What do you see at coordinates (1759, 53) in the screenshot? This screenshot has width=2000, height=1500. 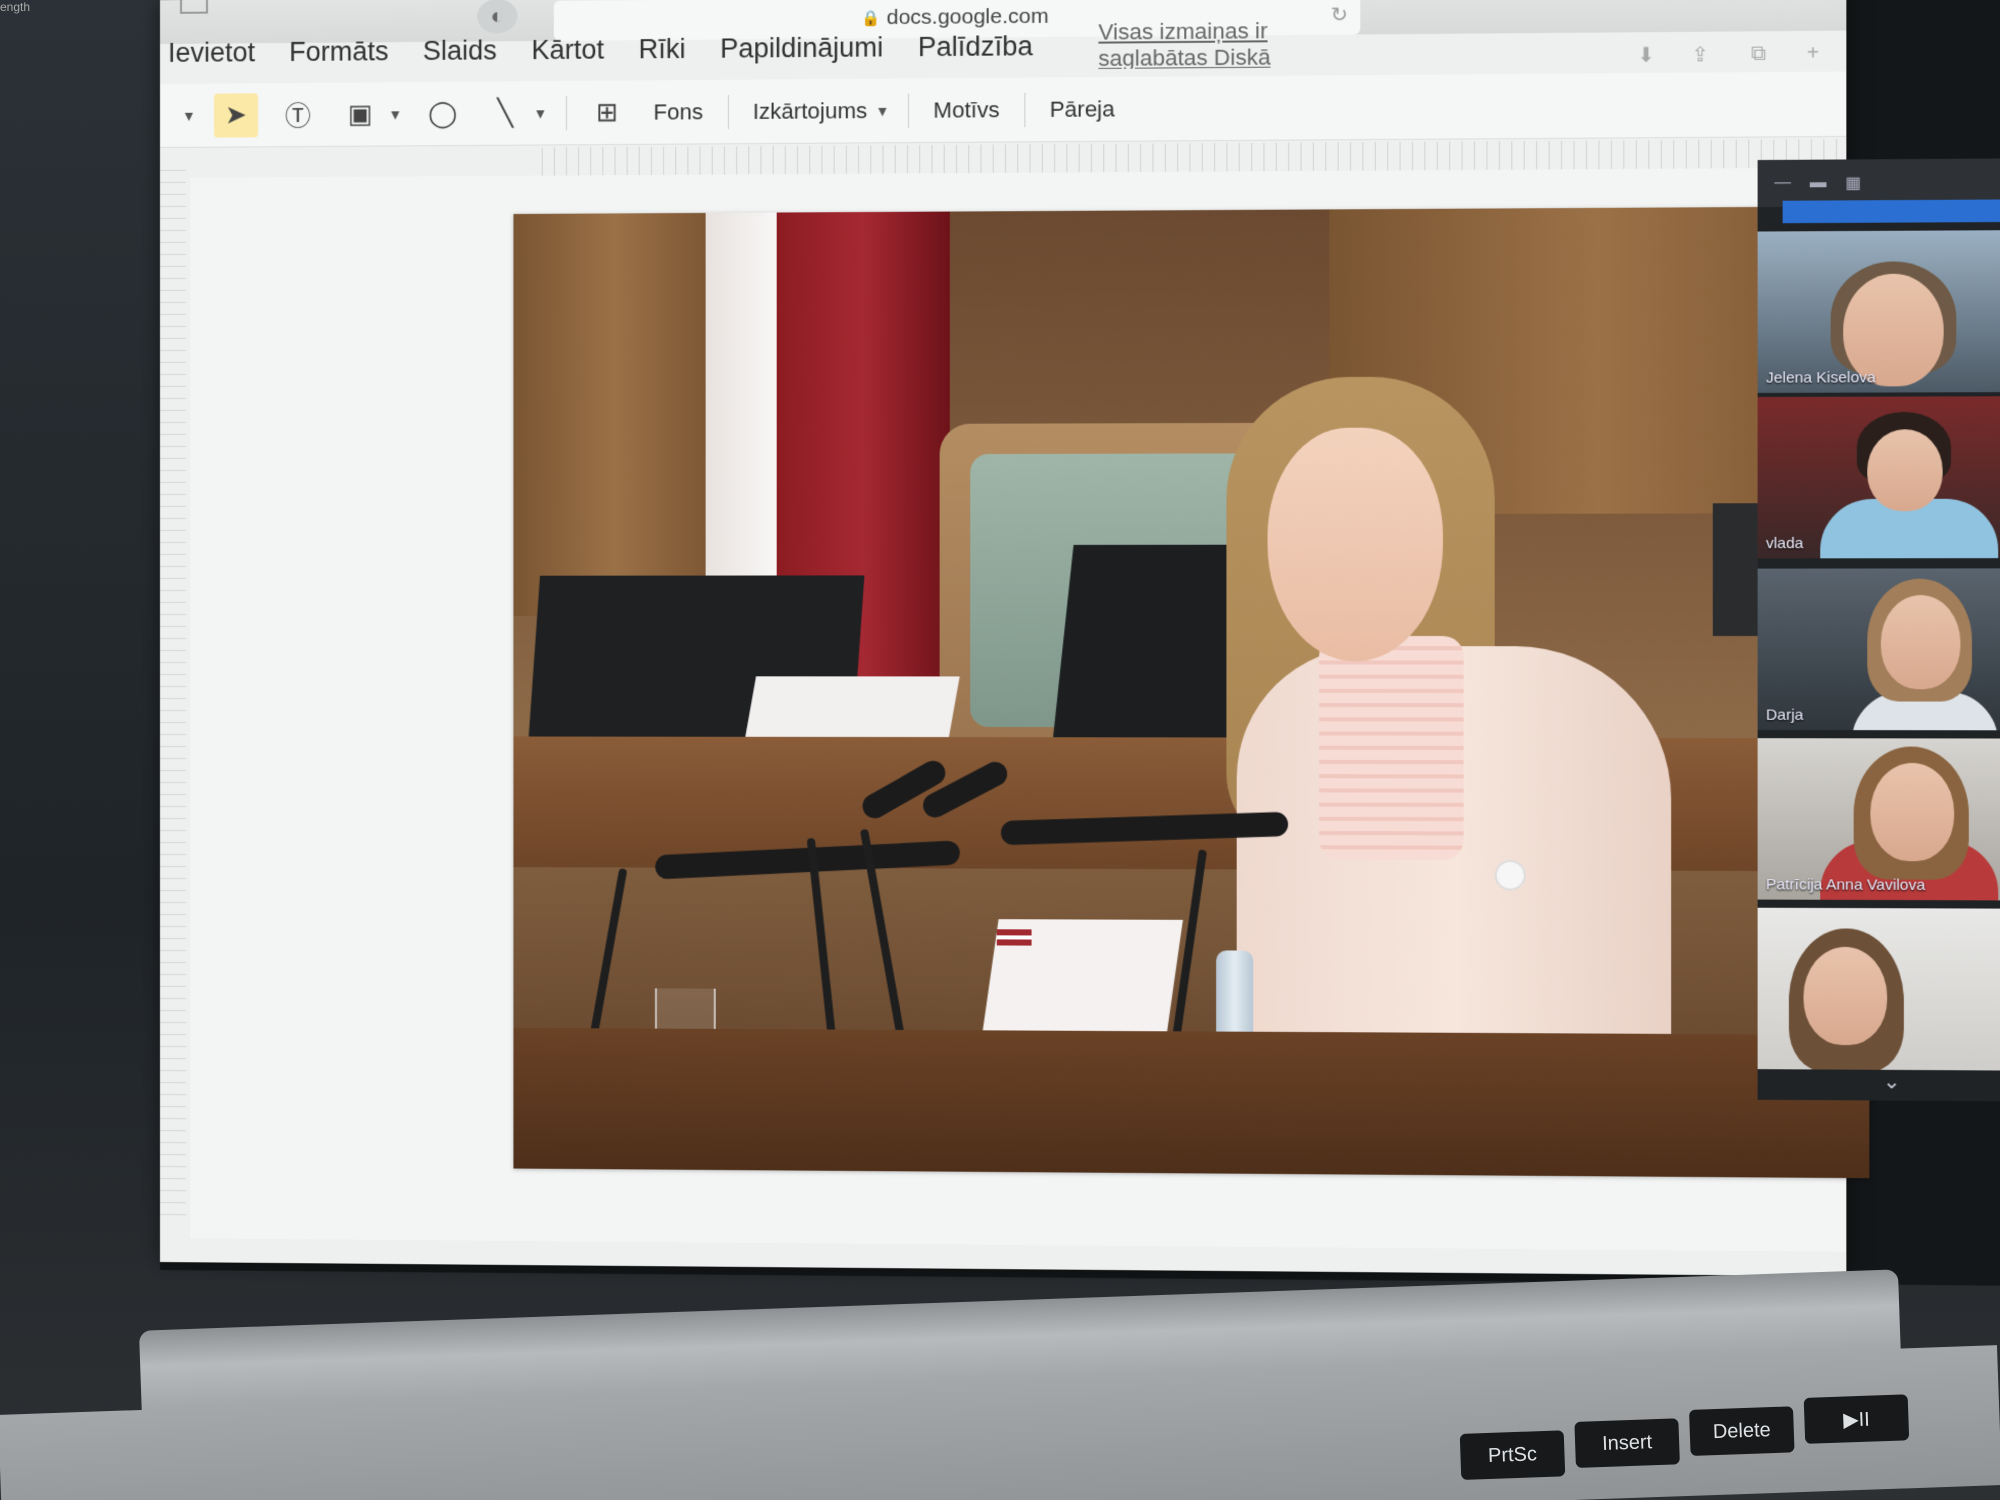 I see `tabs-overview-icon: ⧉` at bounding box center [1759, 53].